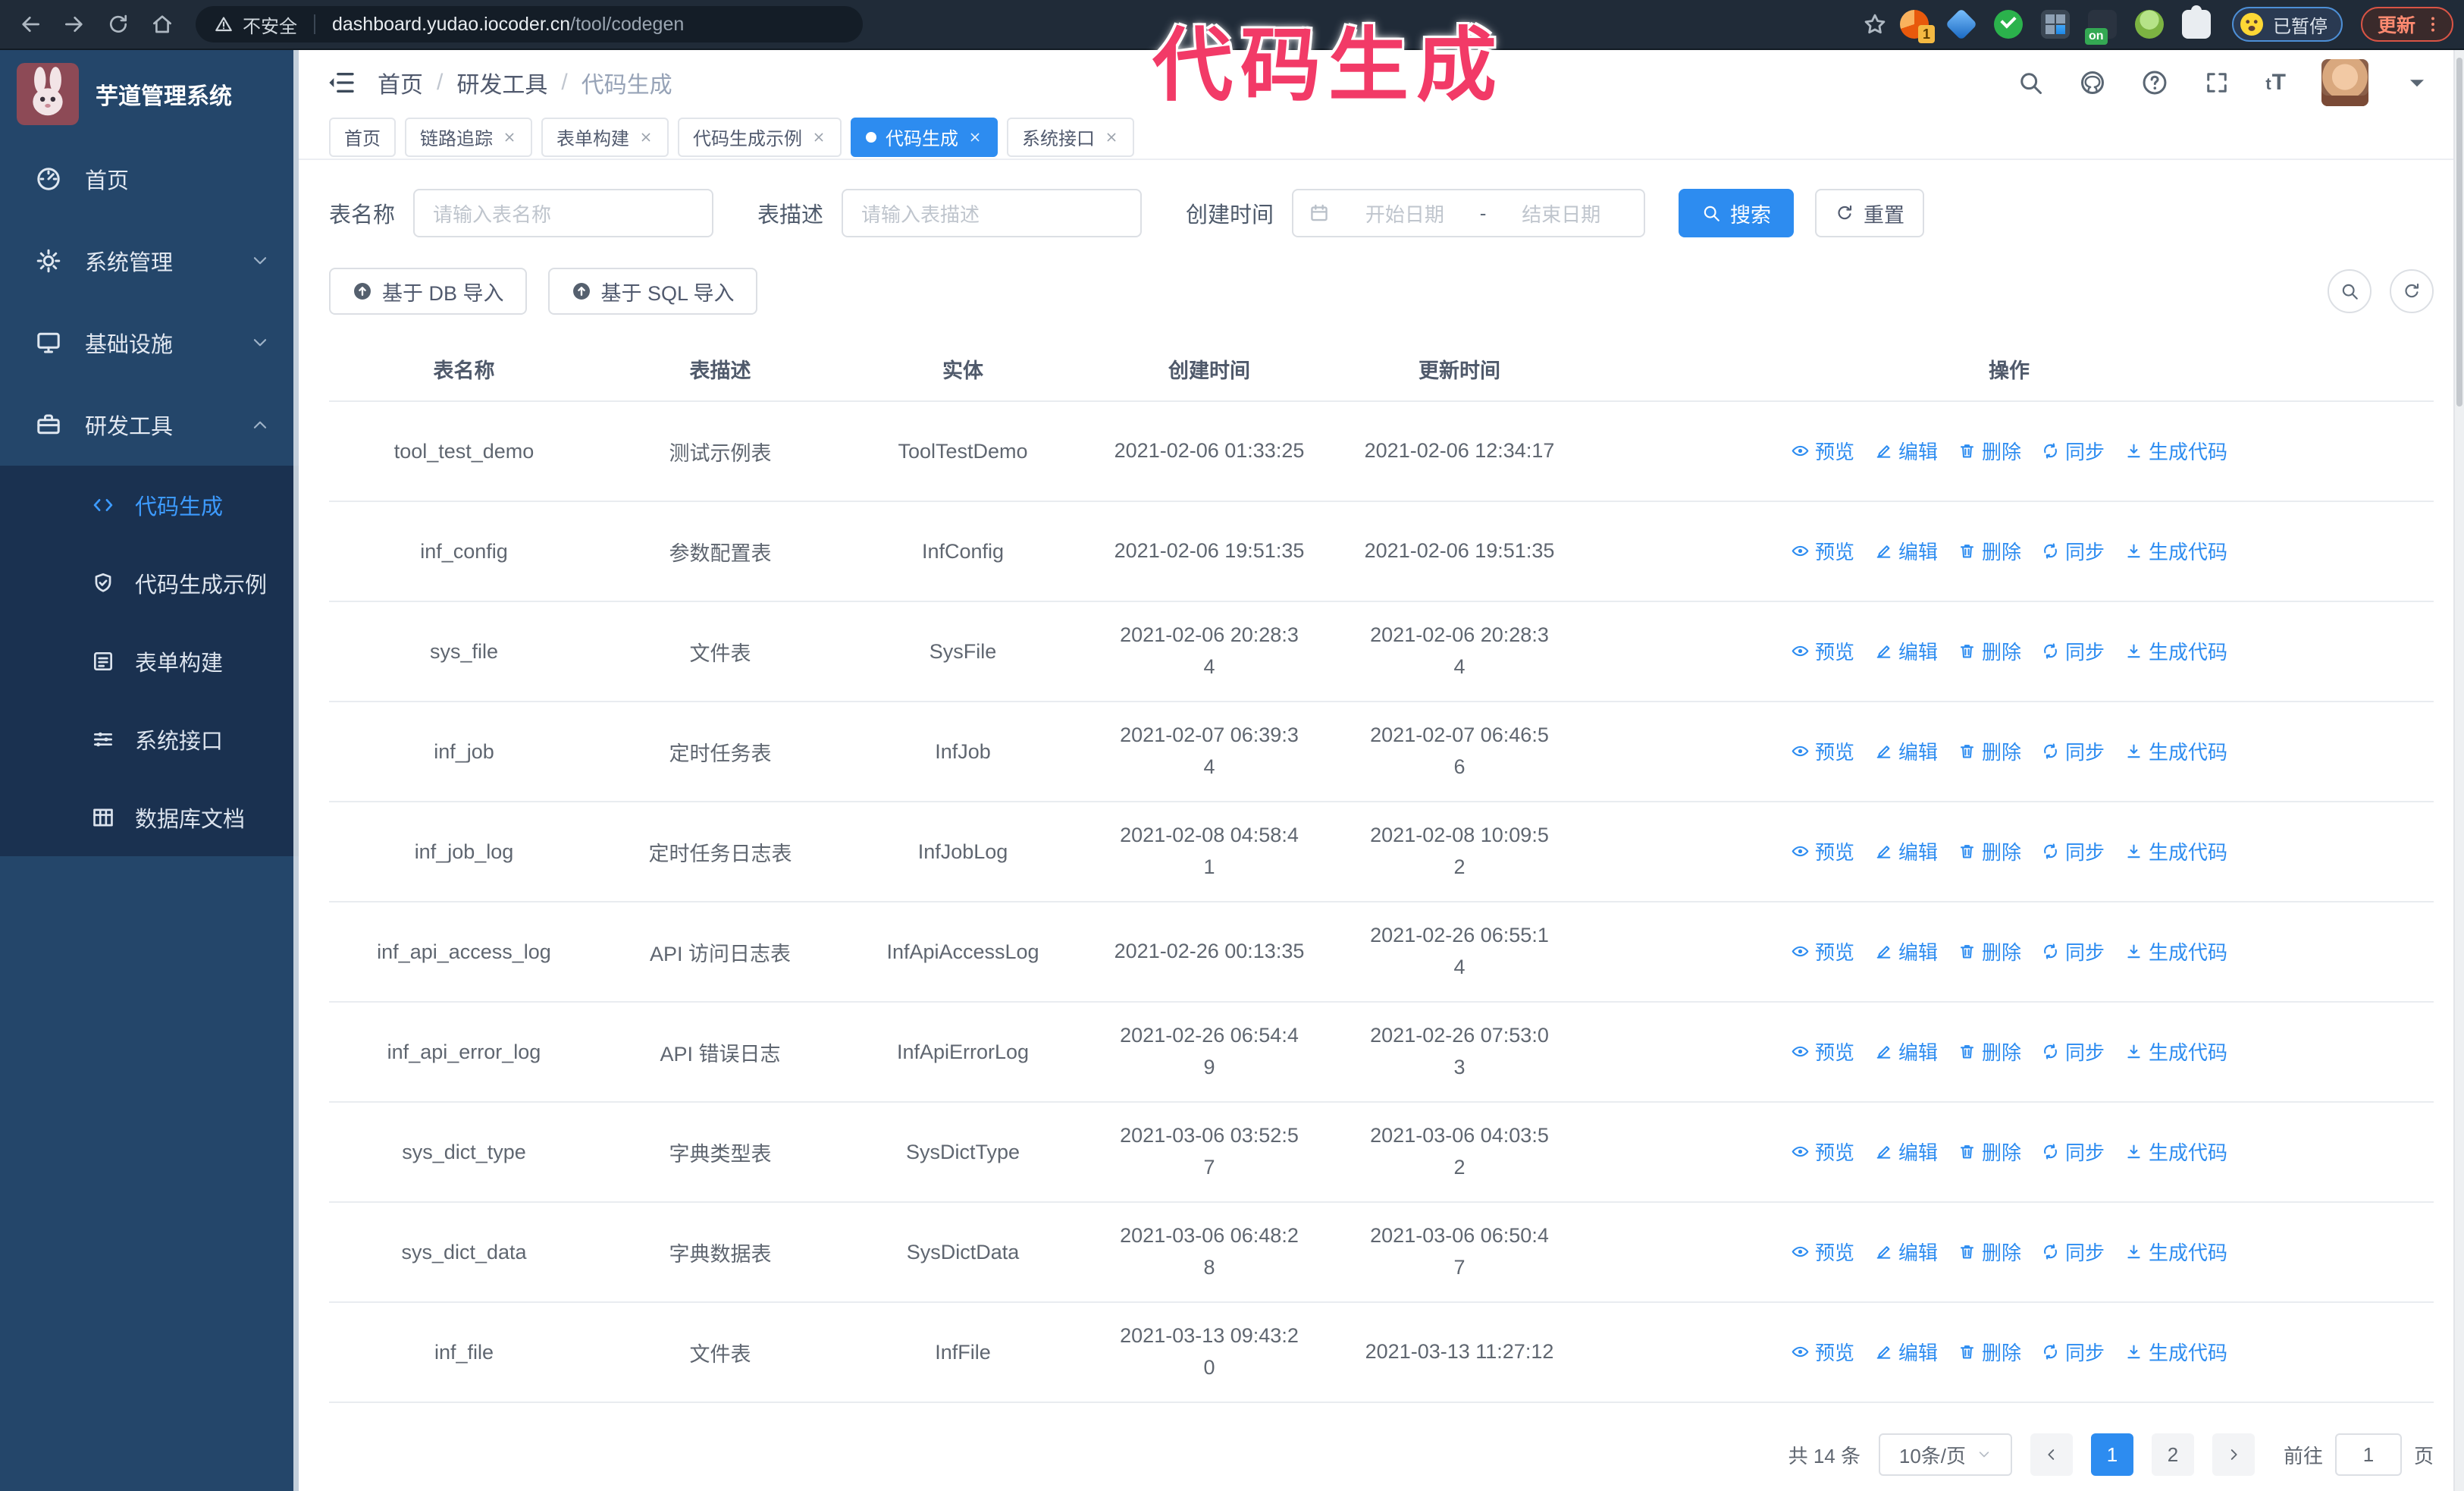 Image resolution: width=2464 pixels, height=1491 pixels. What do you see at coordinates (2344, 83) in the screenshot?
I see `avatar` at bounding box center [2344, 83].